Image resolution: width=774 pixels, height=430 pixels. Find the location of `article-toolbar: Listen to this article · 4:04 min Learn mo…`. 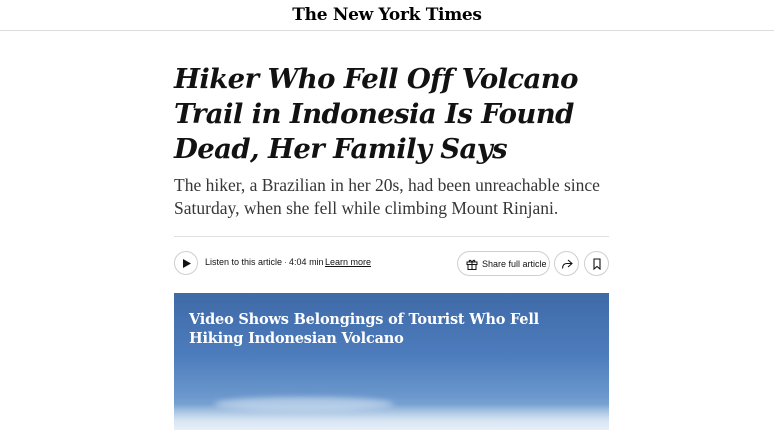

article-toolbar: Listen to this article · 4:04 min Learn mo… is located at coordinates (391, 263).